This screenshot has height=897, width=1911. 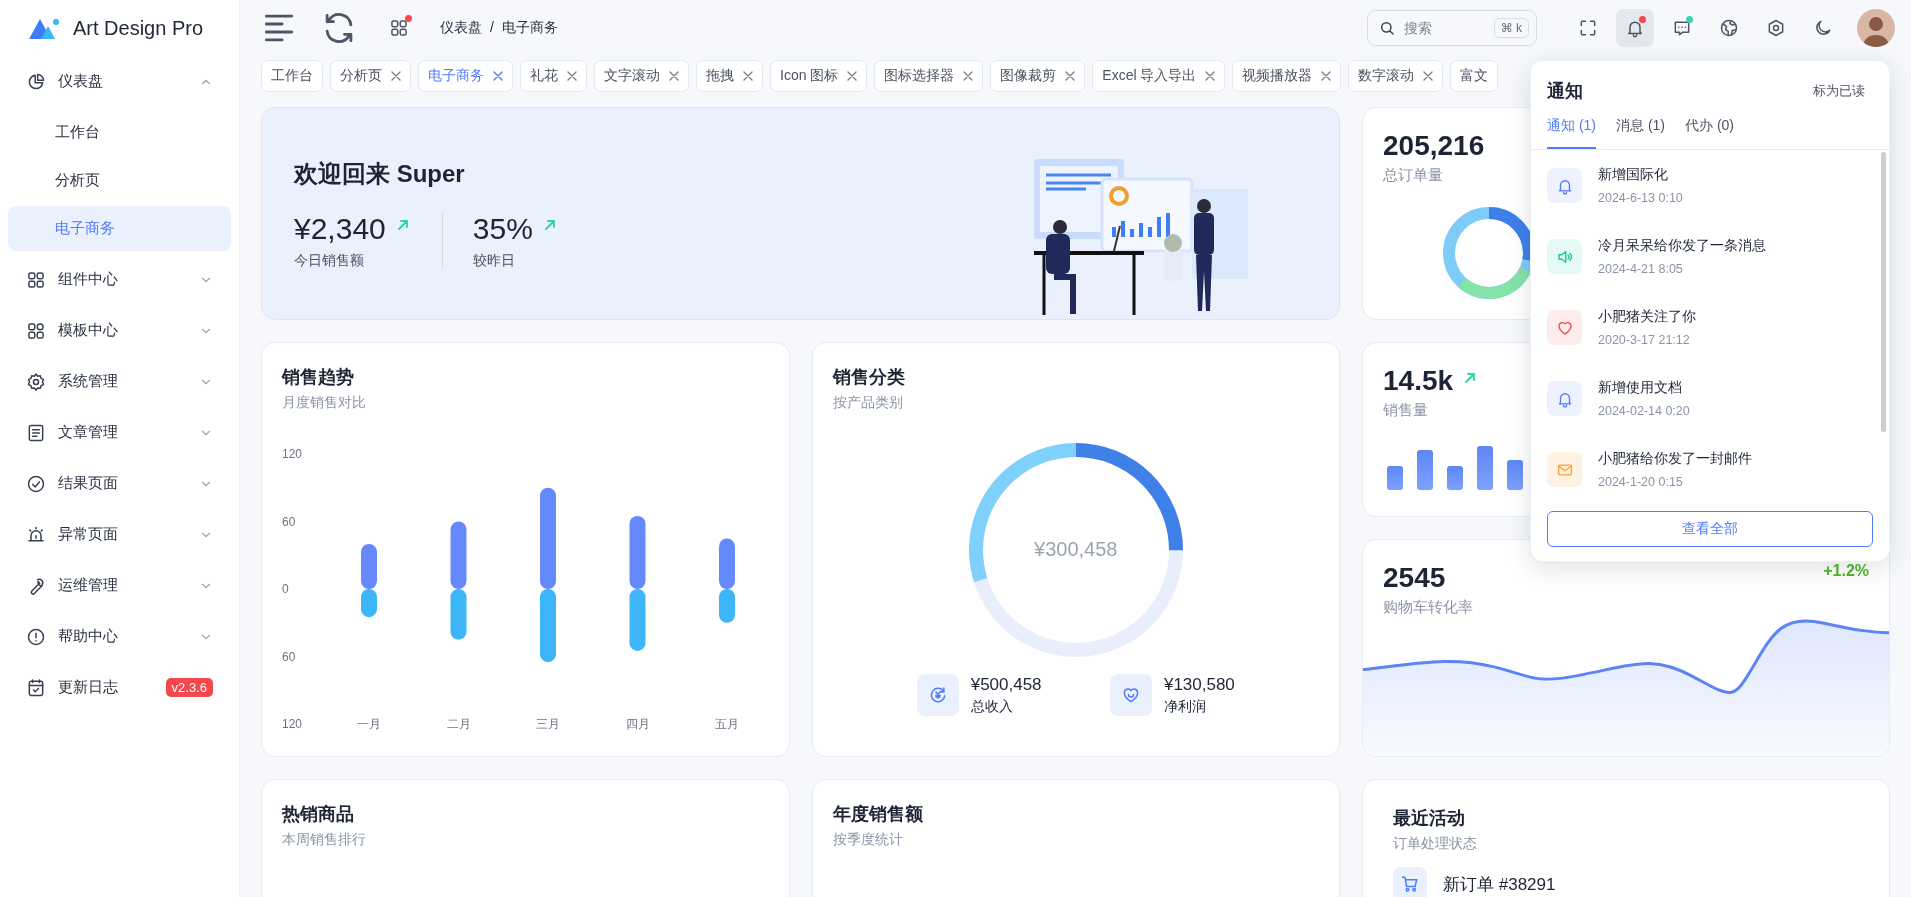 What do you see at coordinates (729, 76) in the screenshot?
I see `page-tab: 拖拽` at bounding box center [729, 76].